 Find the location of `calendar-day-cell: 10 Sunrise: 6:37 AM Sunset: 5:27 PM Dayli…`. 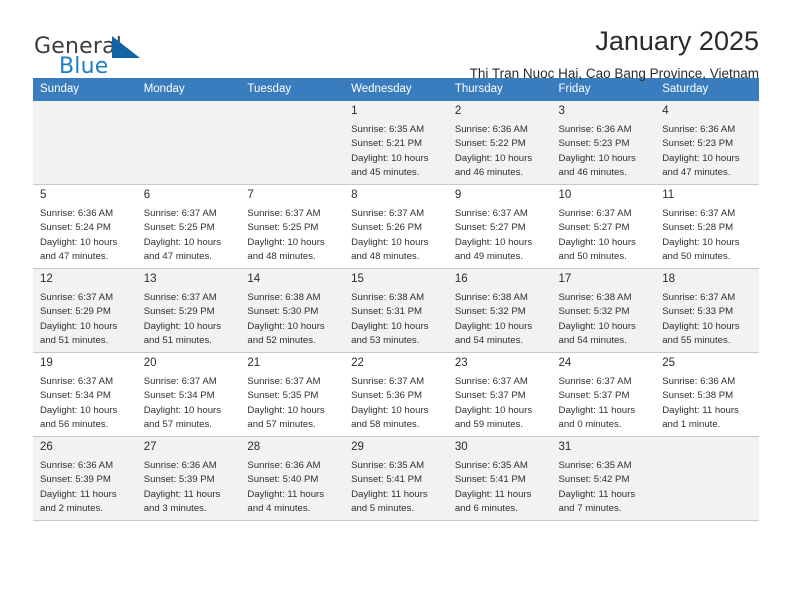

calendar-day-cell: 10 Sunrise: 6:37 AM Sunset: 5:27 PM Dayli… is located at coordinates (603, 226).